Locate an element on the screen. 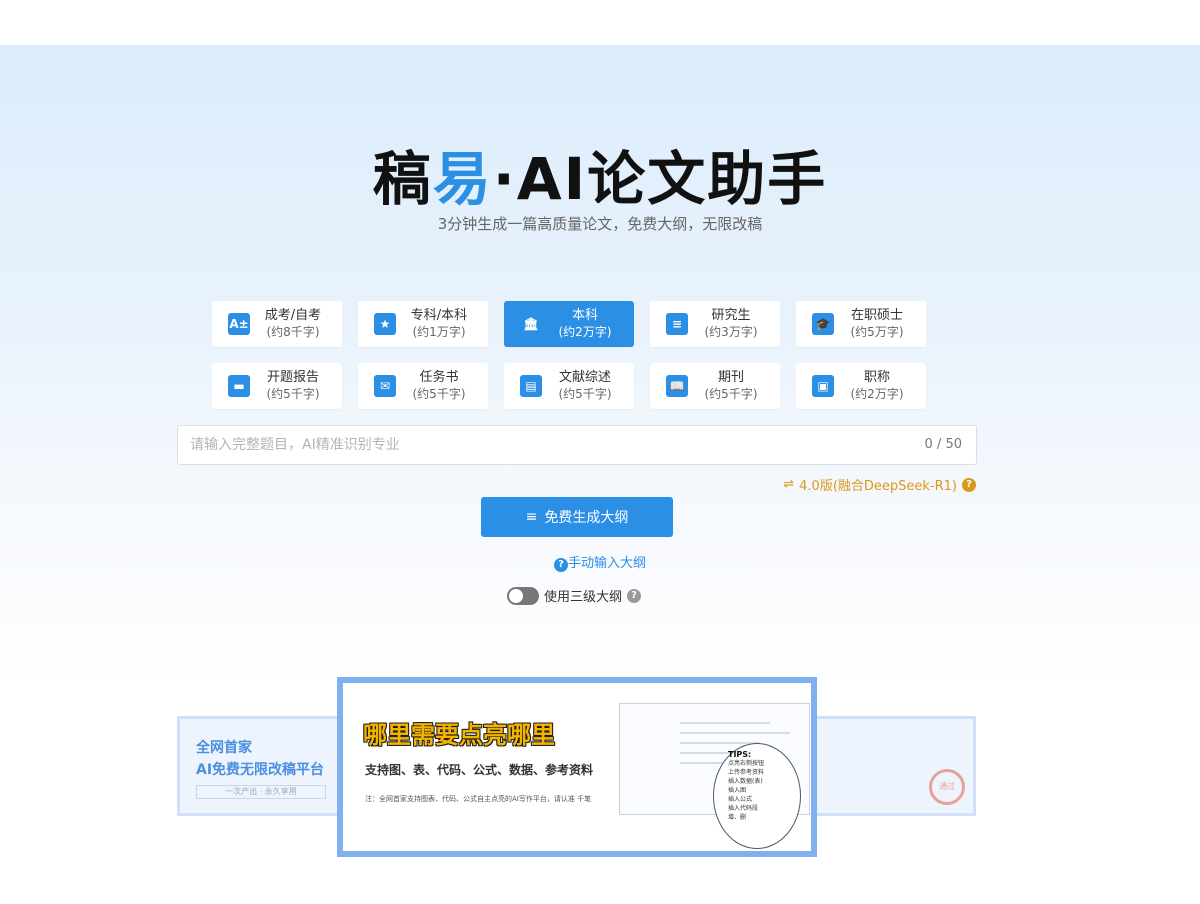  banner-slide-right: 通过 is located at coordinates (891, 766).